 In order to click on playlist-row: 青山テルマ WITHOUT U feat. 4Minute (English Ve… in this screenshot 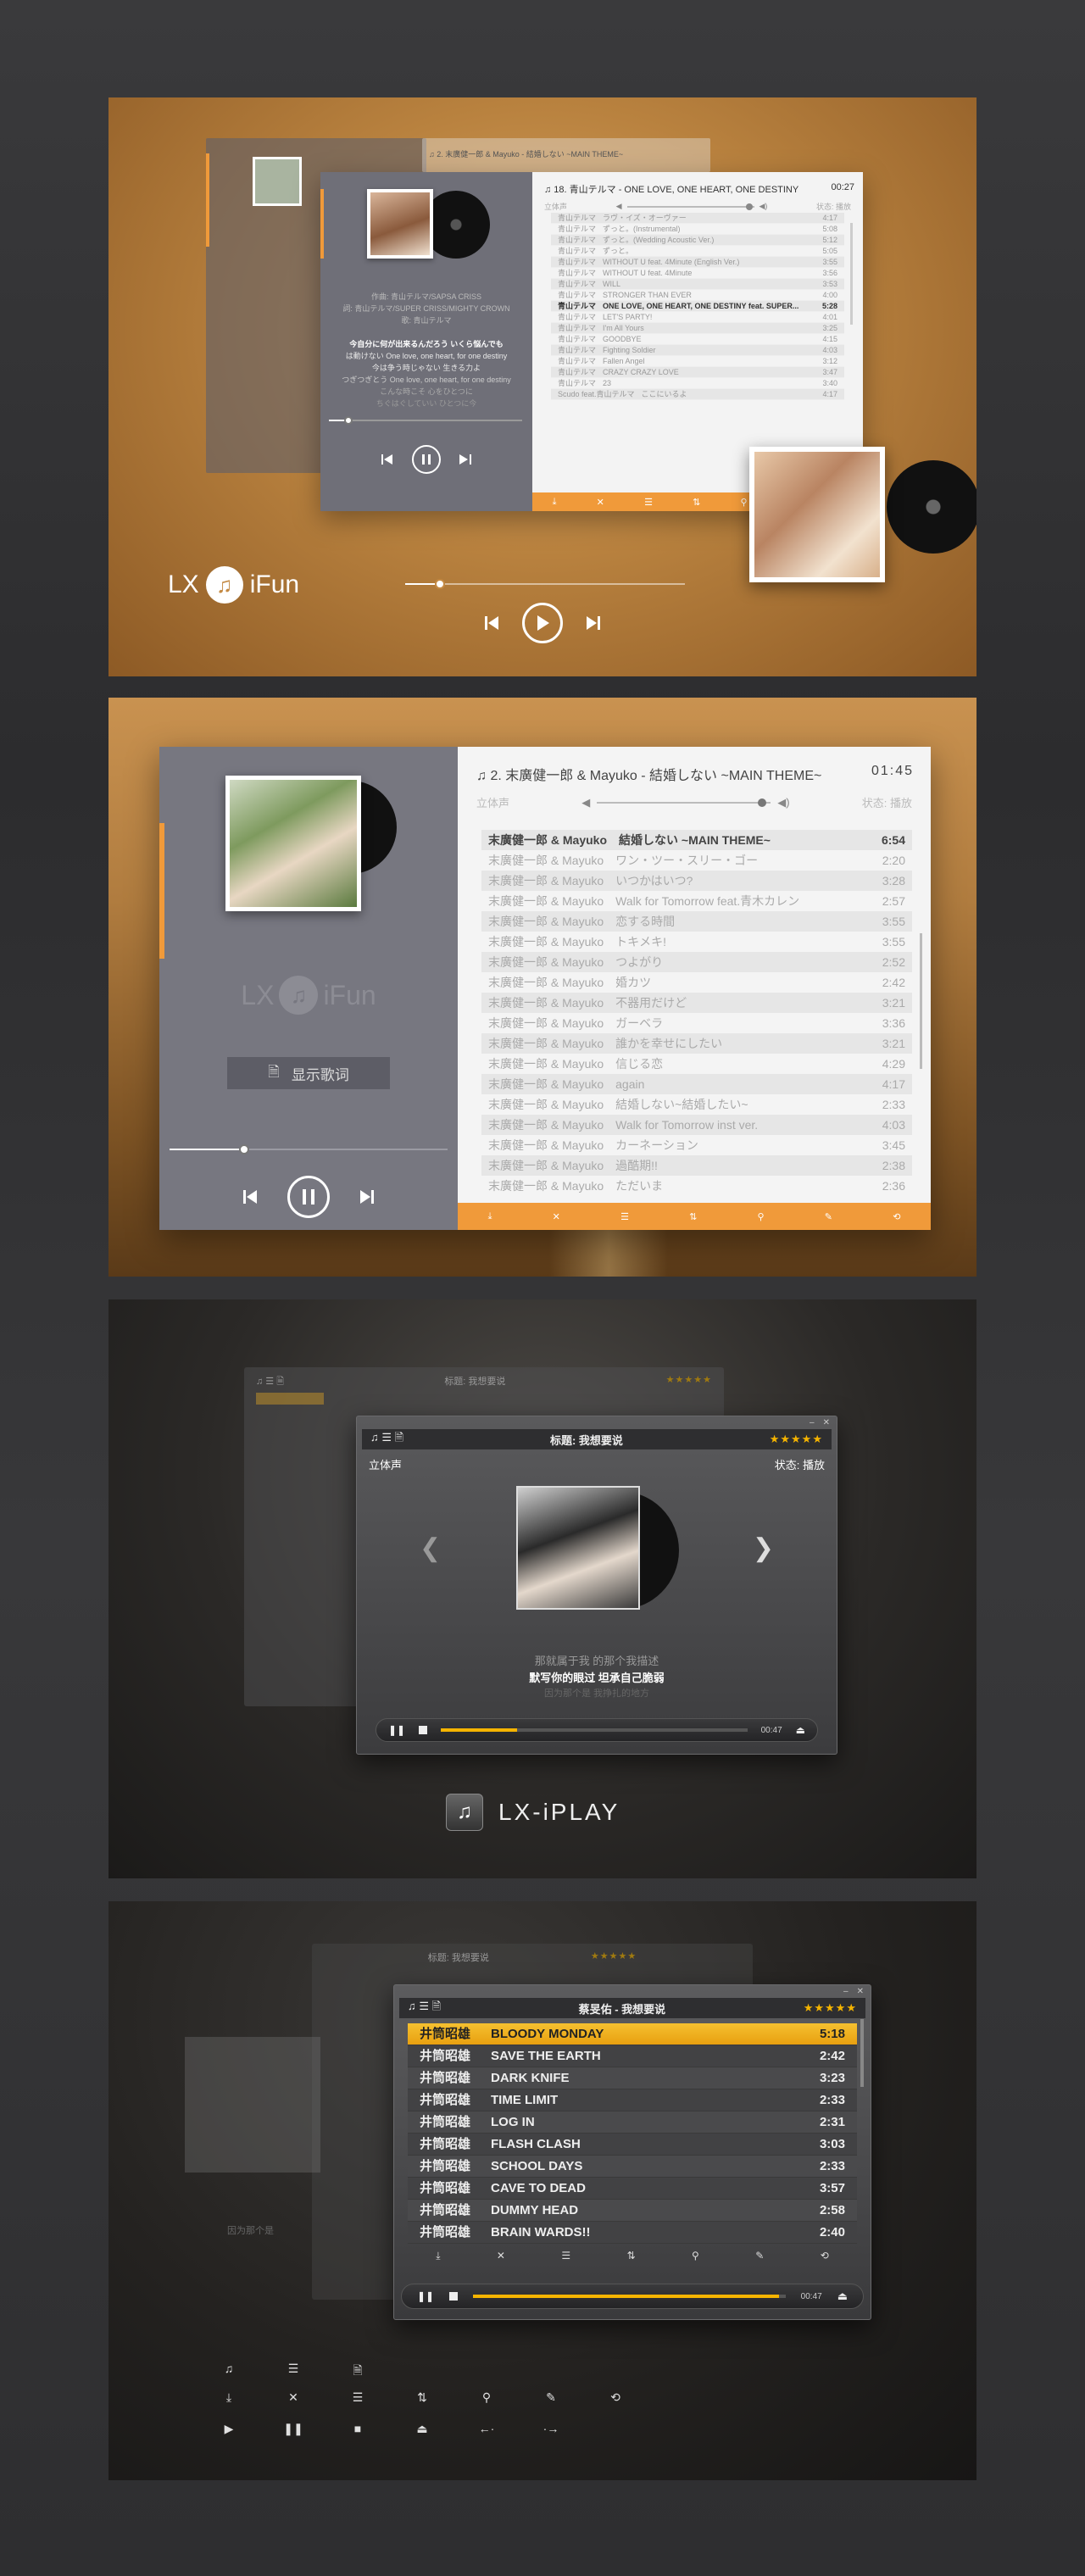, I will do `click(697, 262)`.